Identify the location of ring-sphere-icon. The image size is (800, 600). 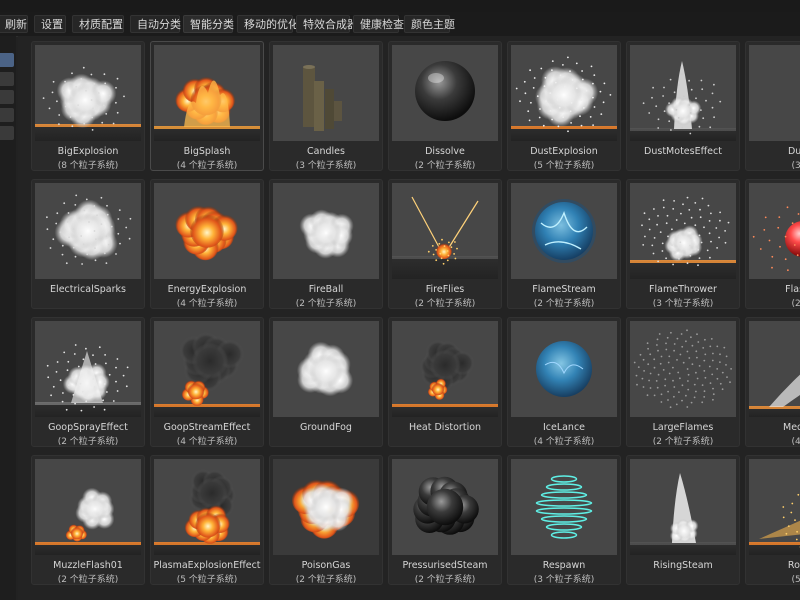
(564, 507).